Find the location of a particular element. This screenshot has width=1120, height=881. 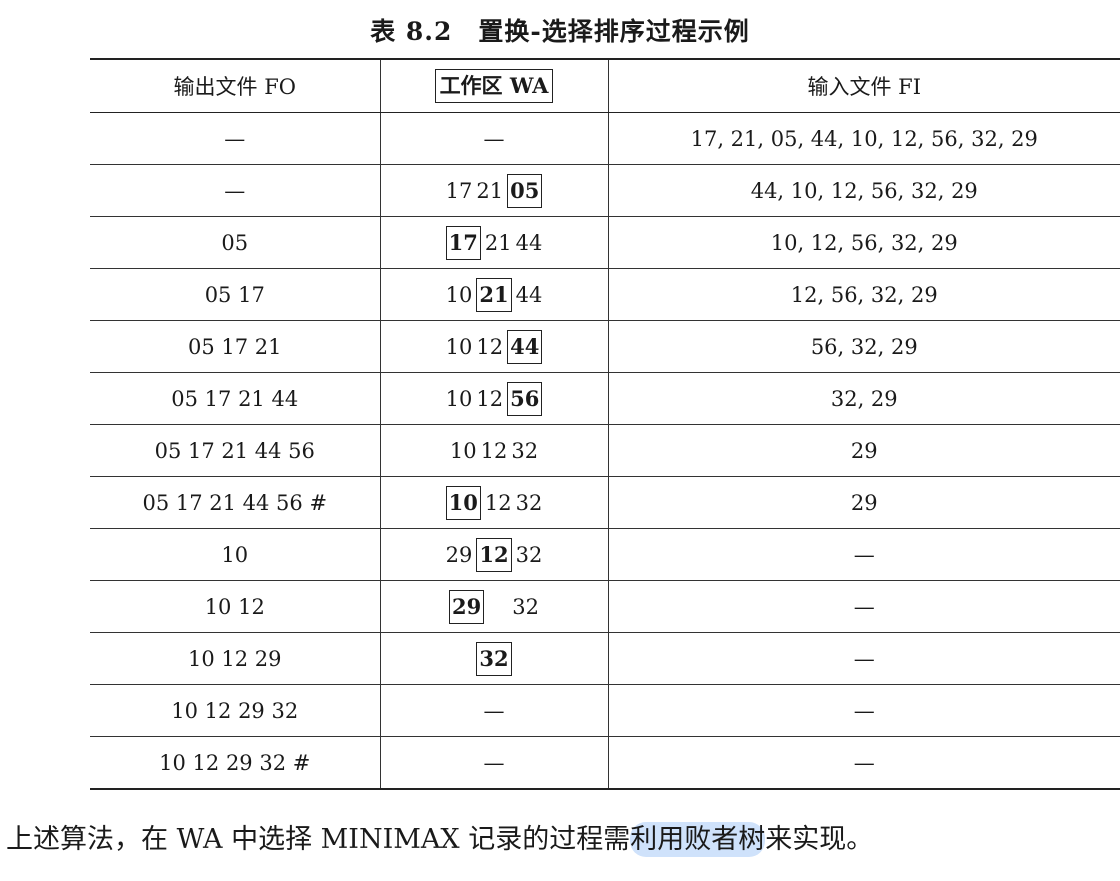

header-input-file: 输入文件 FI is located at coordinates (864, 85).